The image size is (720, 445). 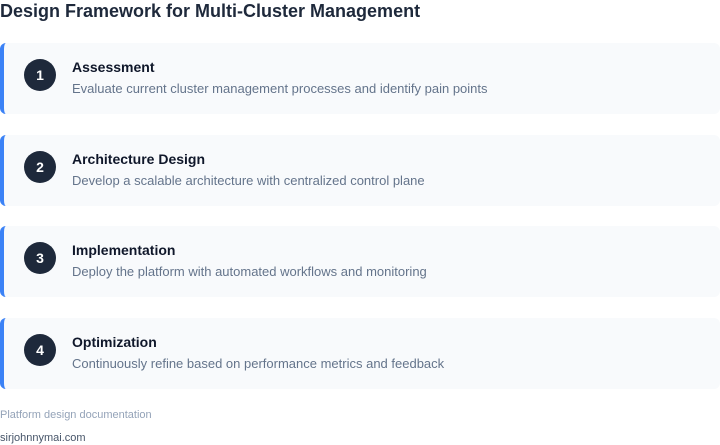 I want to click on step-title: Assessment, so click(x=113, y=67).